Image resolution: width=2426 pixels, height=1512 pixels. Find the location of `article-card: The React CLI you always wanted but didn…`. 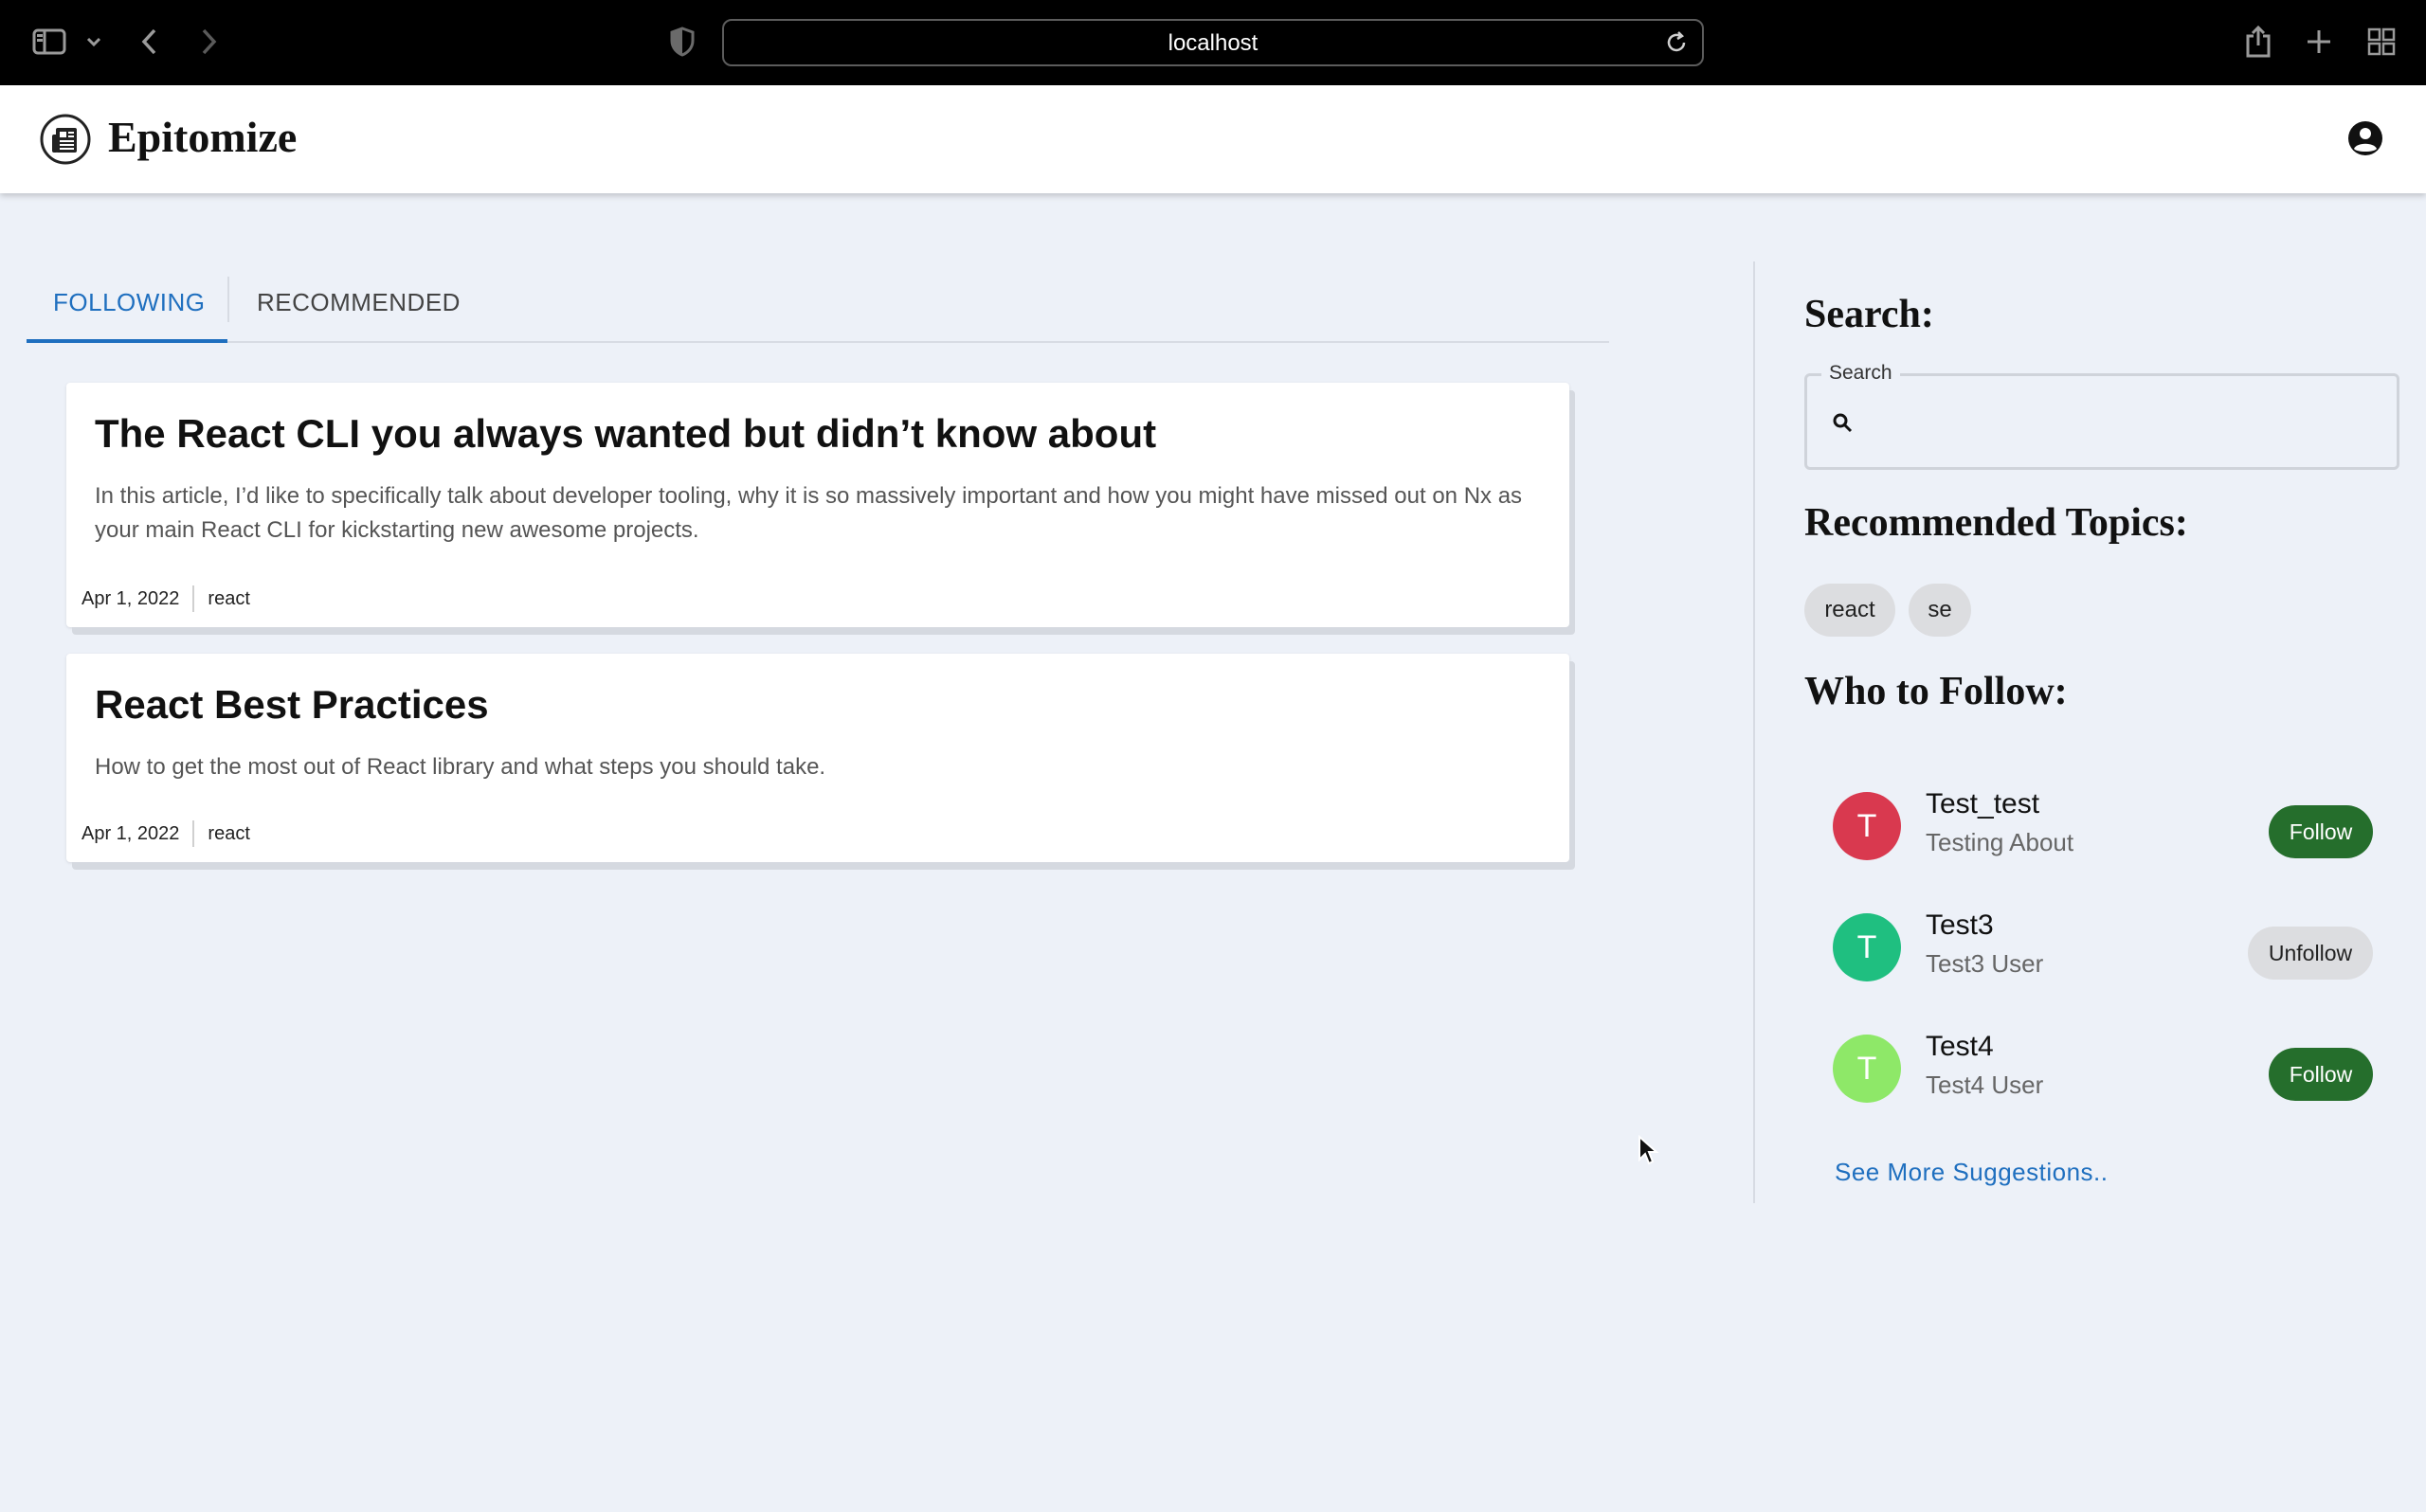

article-card: The React CLI you always wanted but didn… is located at coordinates (817, 505).